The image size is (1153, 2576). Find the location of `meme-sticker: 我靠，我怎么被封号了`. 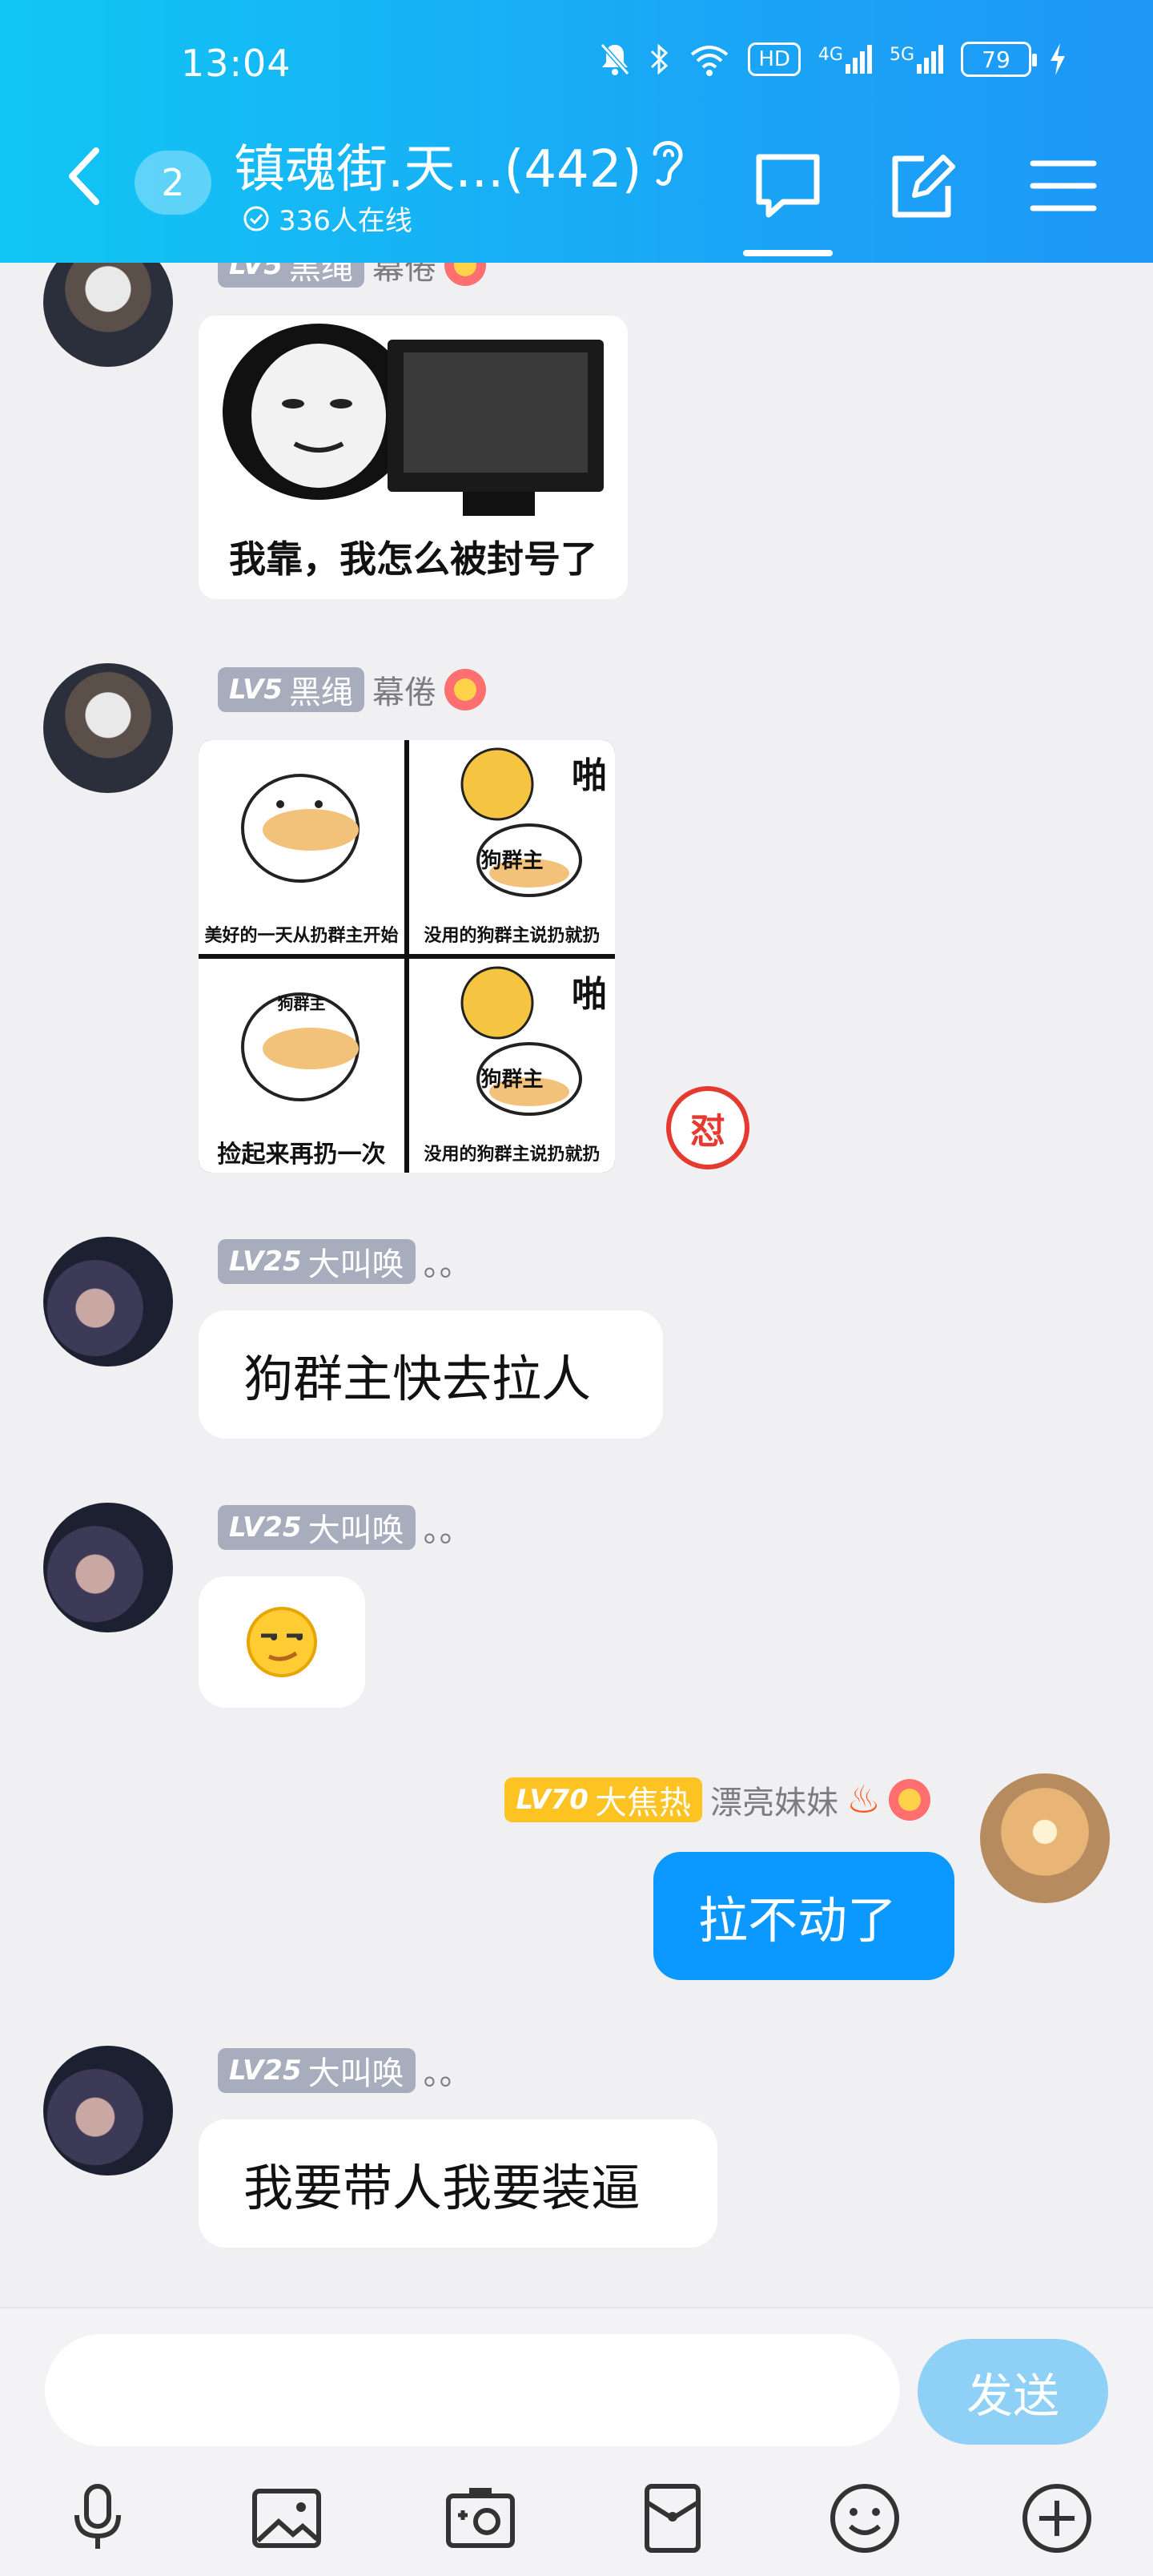

meme-sticker: 我靠，我怎么被封号了 is located at coordinates (414, 458).